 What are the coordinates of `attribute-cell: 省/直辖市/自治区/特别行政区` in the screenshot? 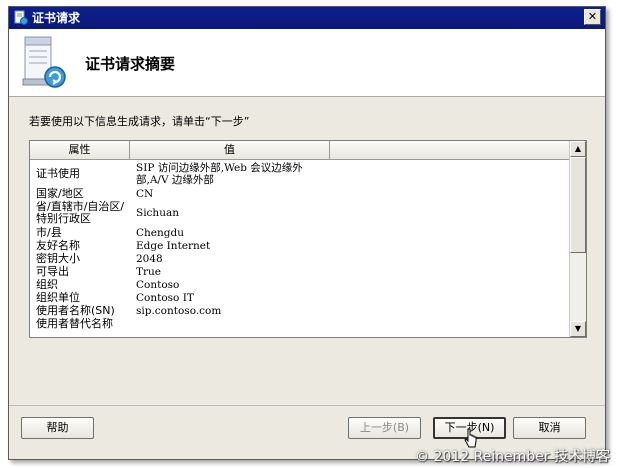 It's located at (80, 212).